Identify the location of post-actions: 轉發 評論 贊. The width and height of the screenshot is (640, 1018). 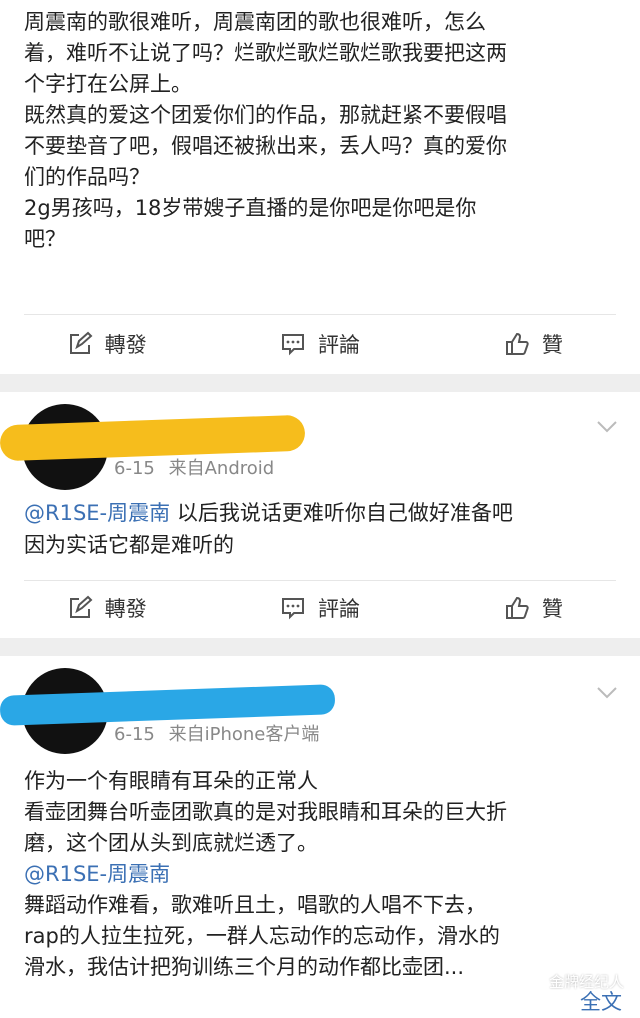
(320, 344).